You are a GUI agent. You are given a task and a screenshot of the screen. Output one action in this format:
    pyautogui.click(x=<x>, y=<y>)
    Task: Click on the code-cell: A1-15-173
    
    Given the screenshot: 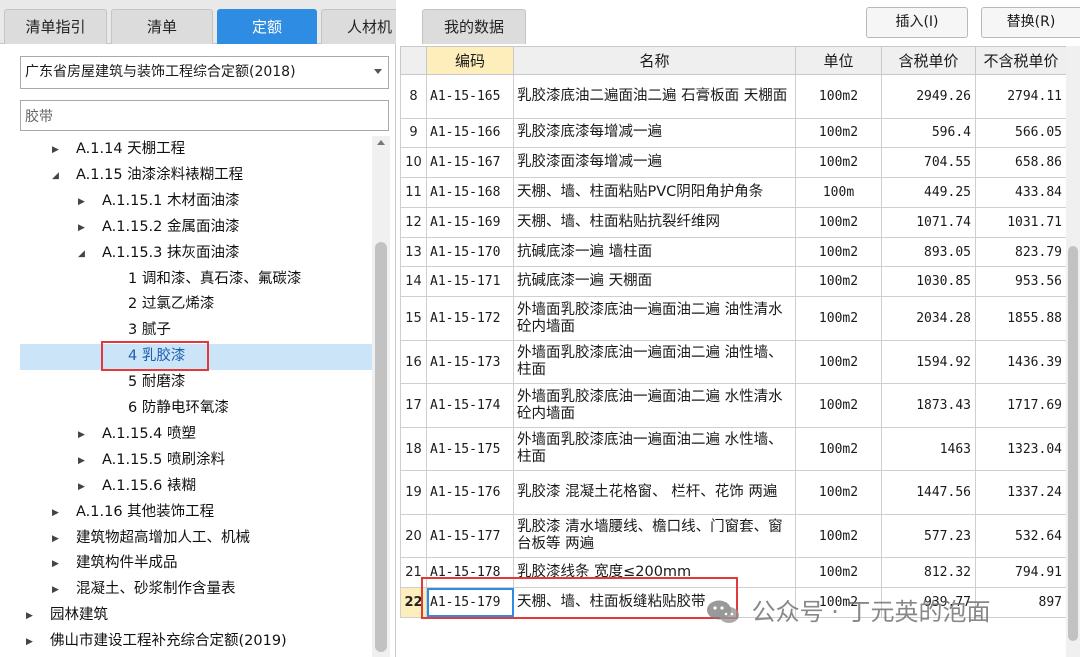 What is the action you would take?
    pyautogui.click(x=470, y=362)
    